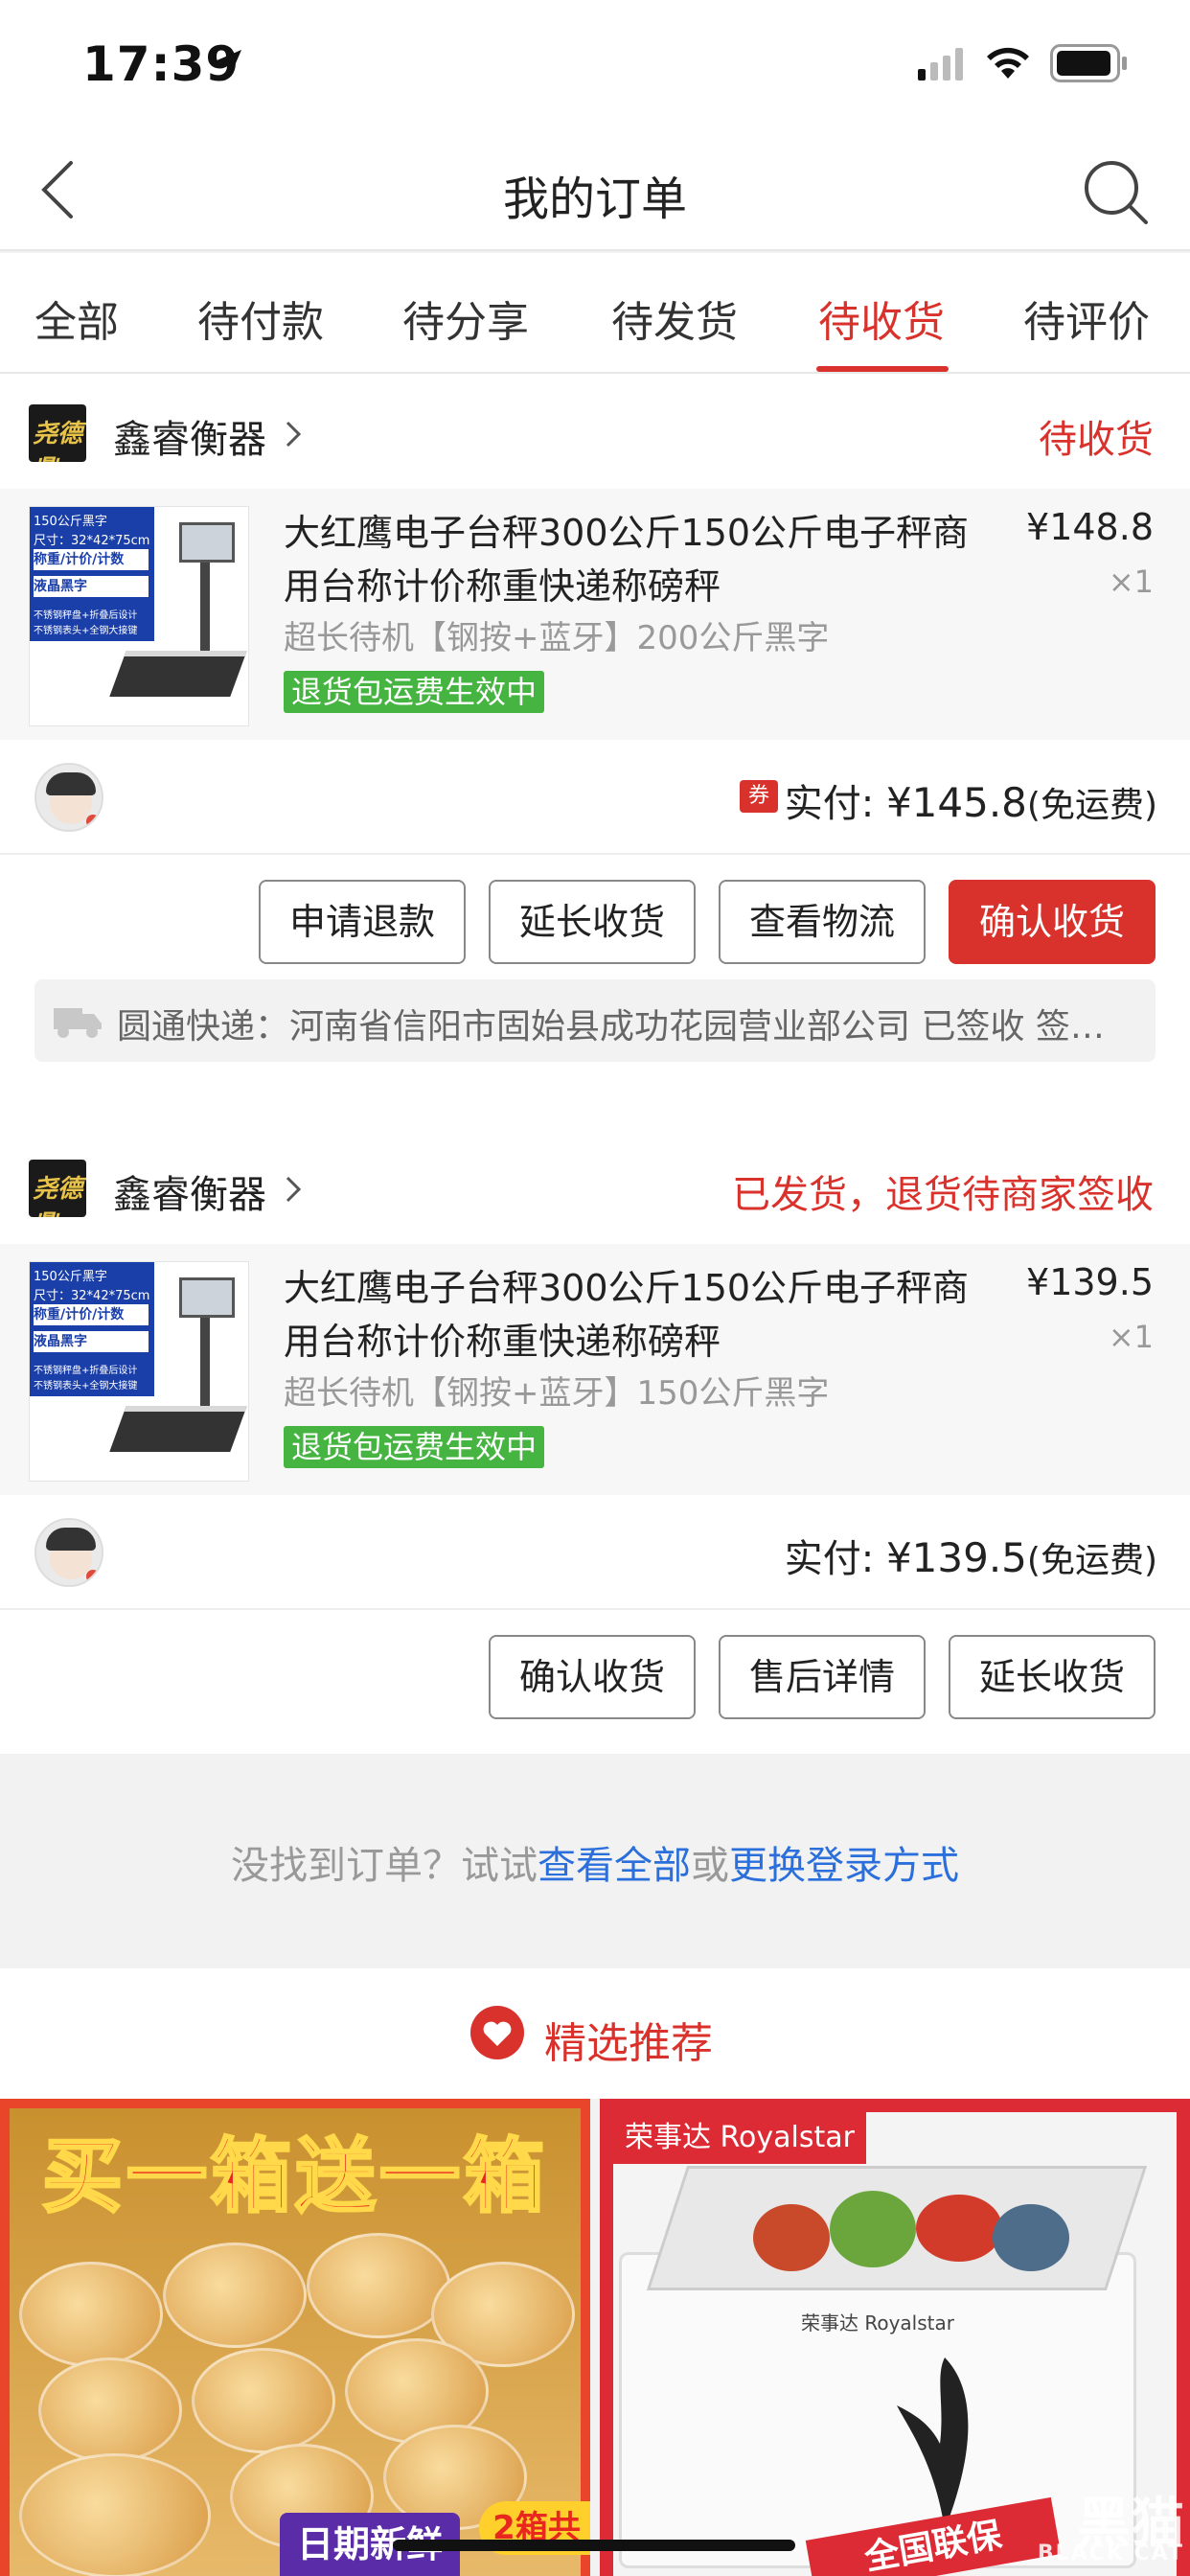  Describe the element at coordinates (1097, 440) in the screenshot. I see `order-status: 待收货` at that location.